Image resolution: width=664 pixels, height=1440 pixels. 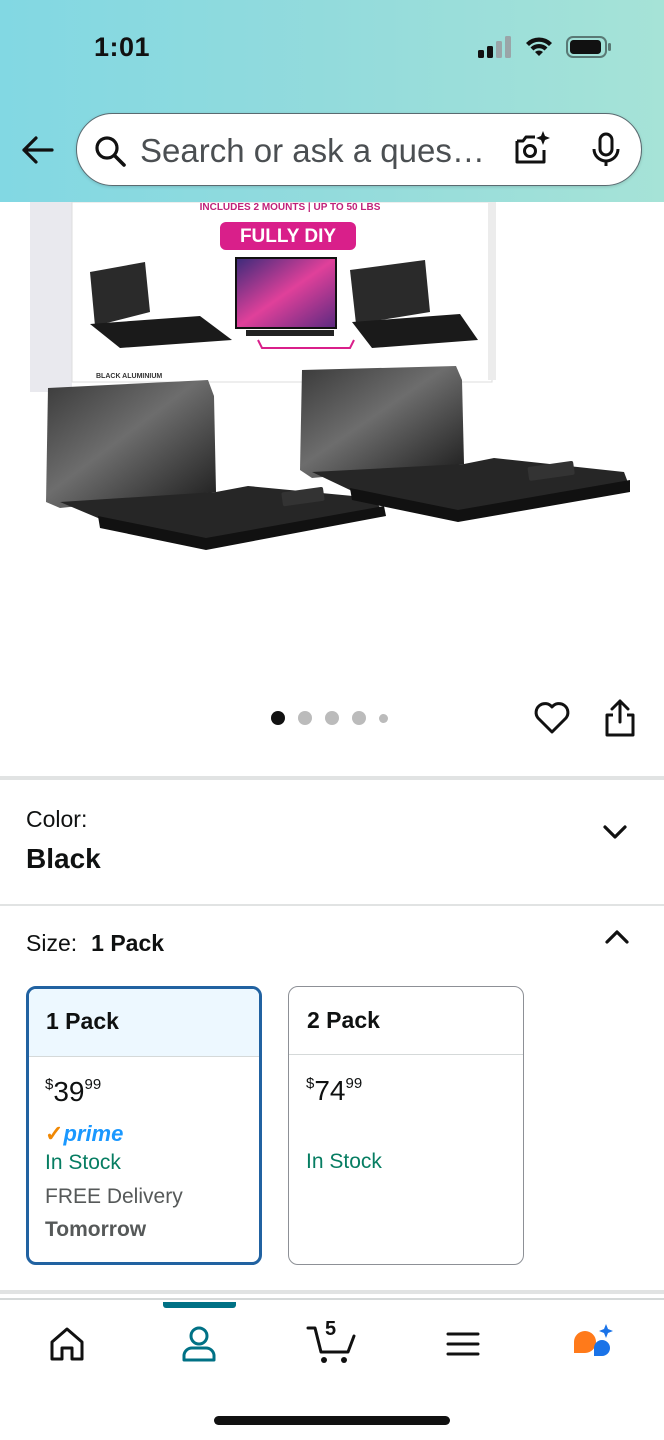 I want to click on option-name: 1 Pack, so click(x=144, y=1023).